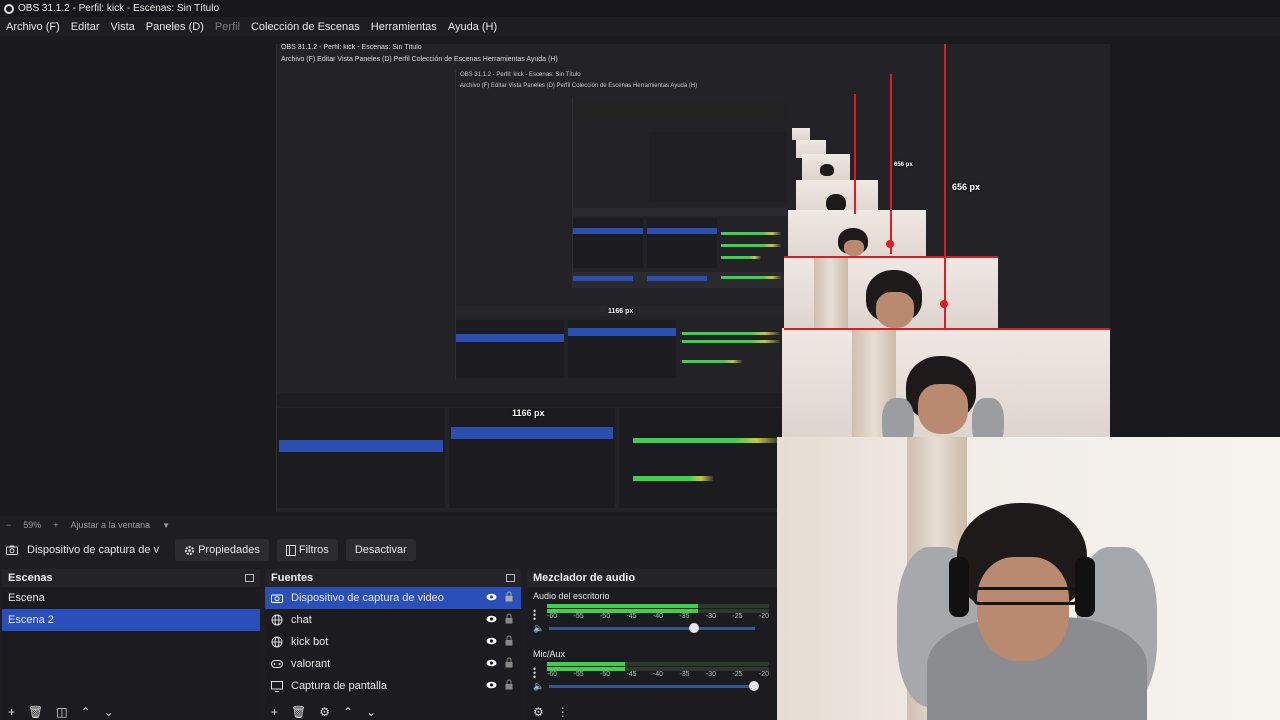  I want to click on scenes-header: Escenas, so click(131, 578).